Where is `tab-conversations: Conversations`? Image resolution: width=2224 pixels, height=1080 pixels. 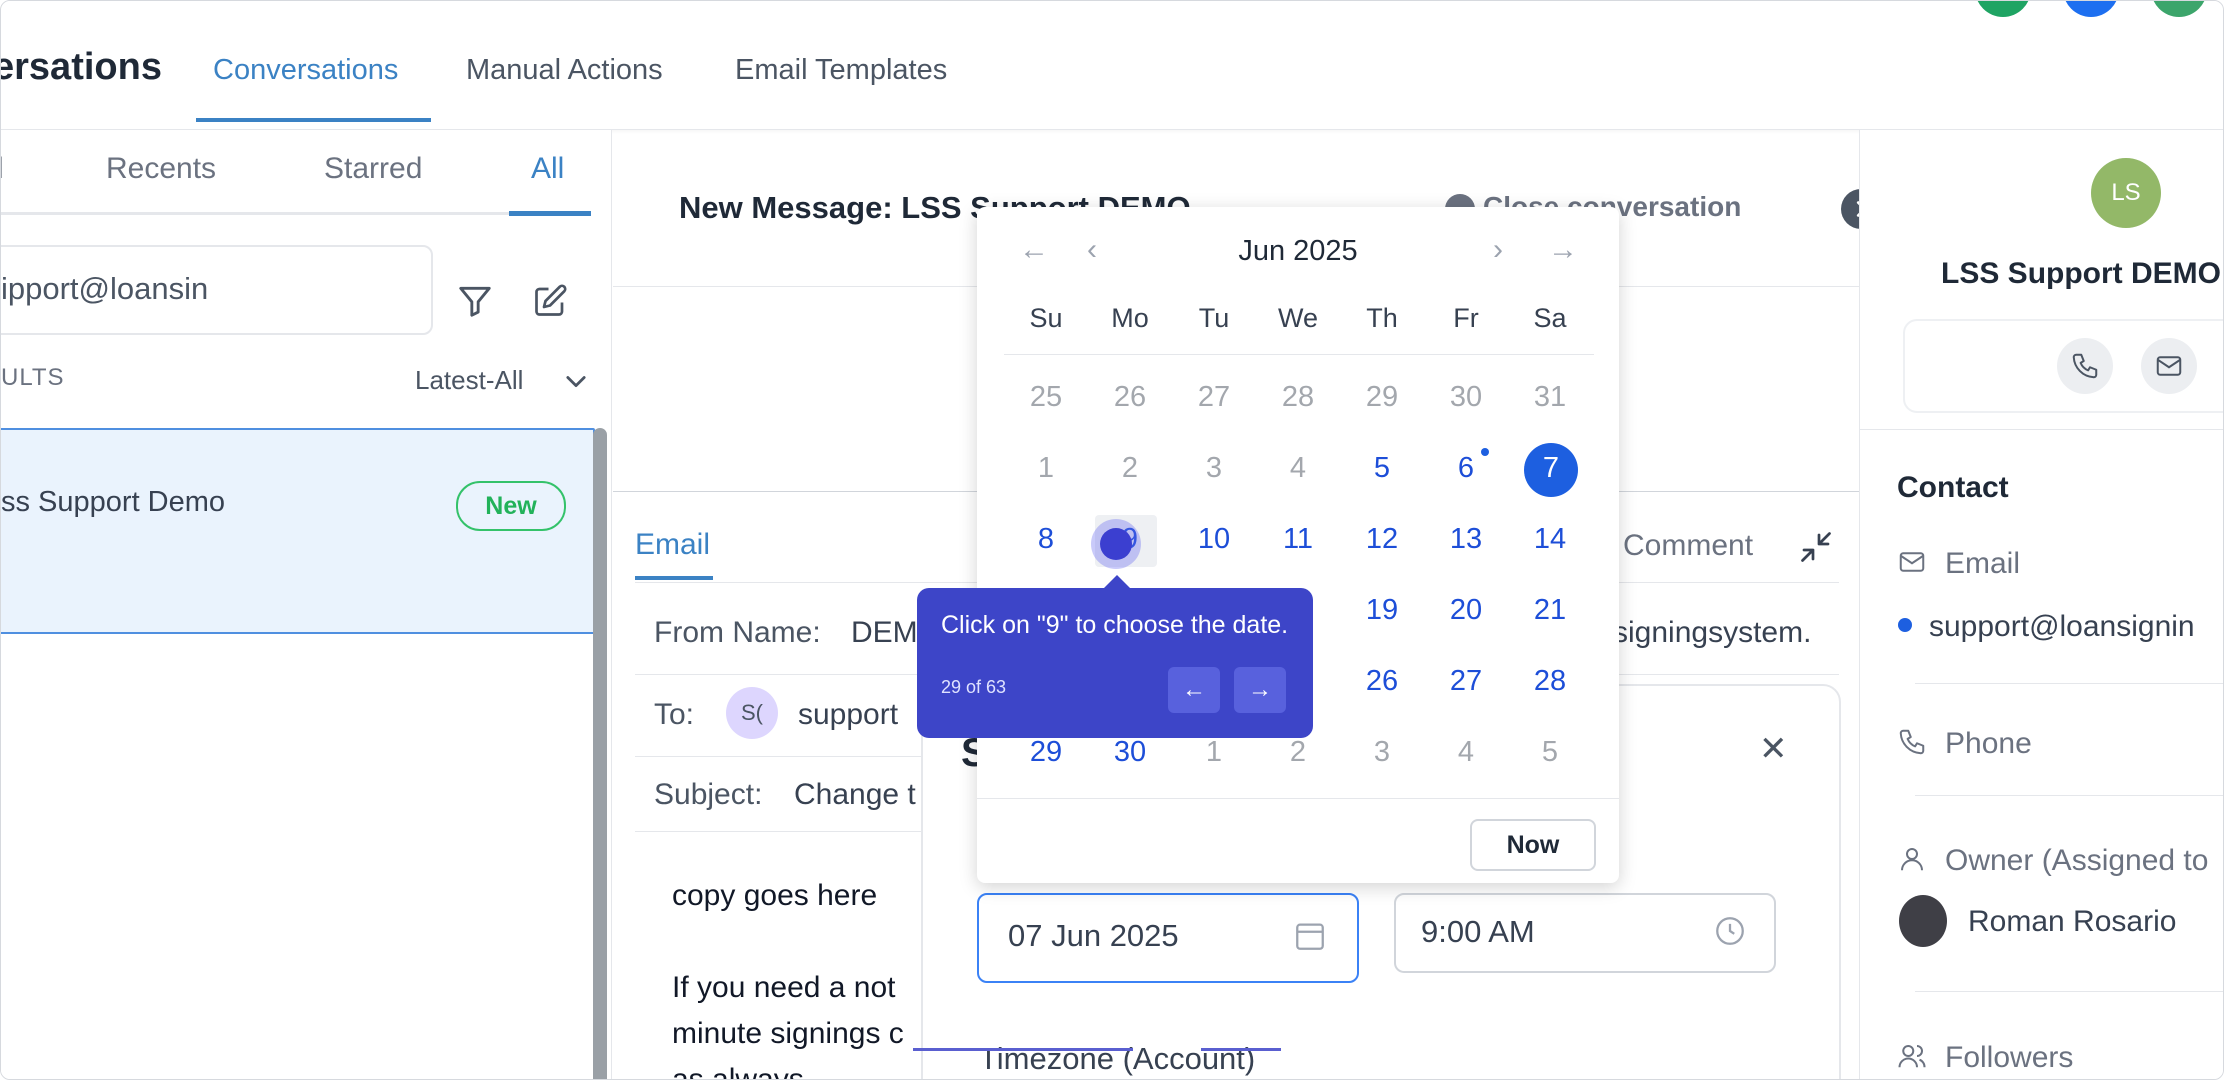 tab-conversations: Conversations is located at coordinates (305, 70).